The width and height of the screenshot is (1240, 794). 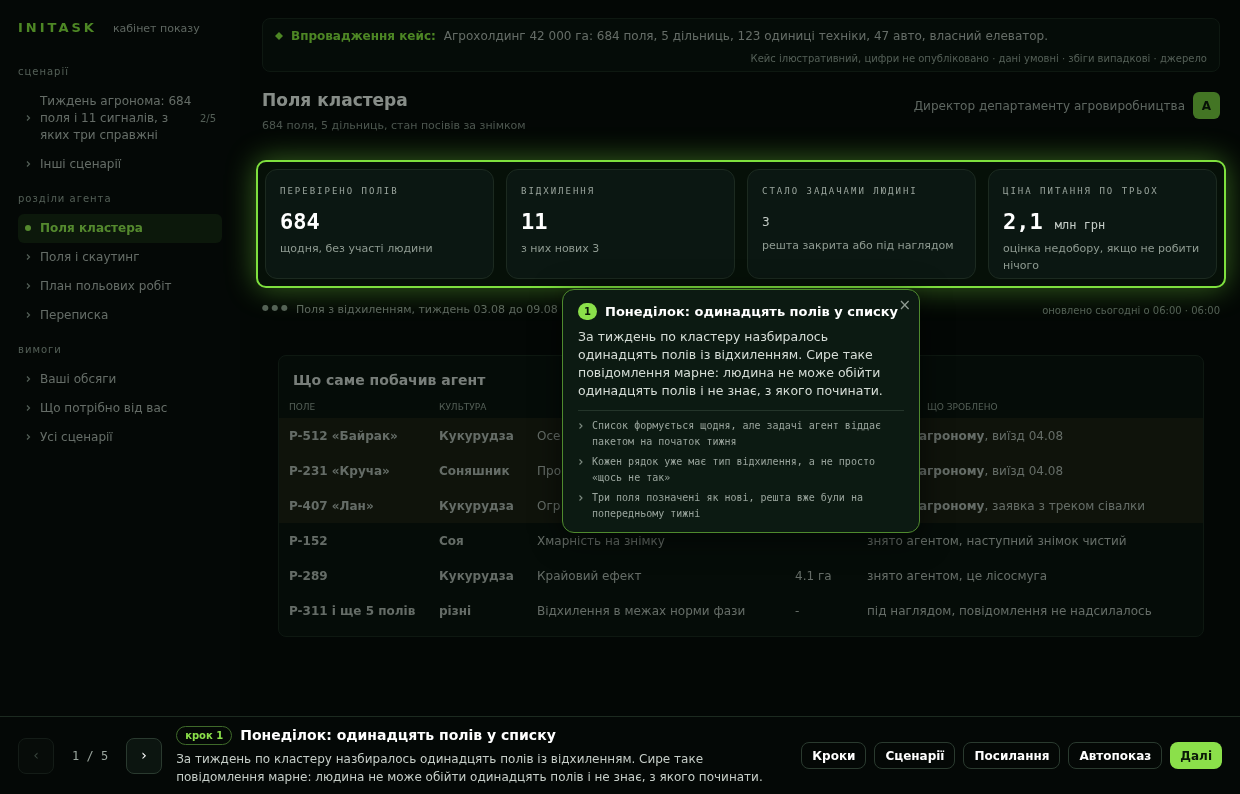 What do you see at coordinates (463, 406) in the screenshot?
I see `column-header: КУЛЬТУРА` at bounding box center [463, 406].